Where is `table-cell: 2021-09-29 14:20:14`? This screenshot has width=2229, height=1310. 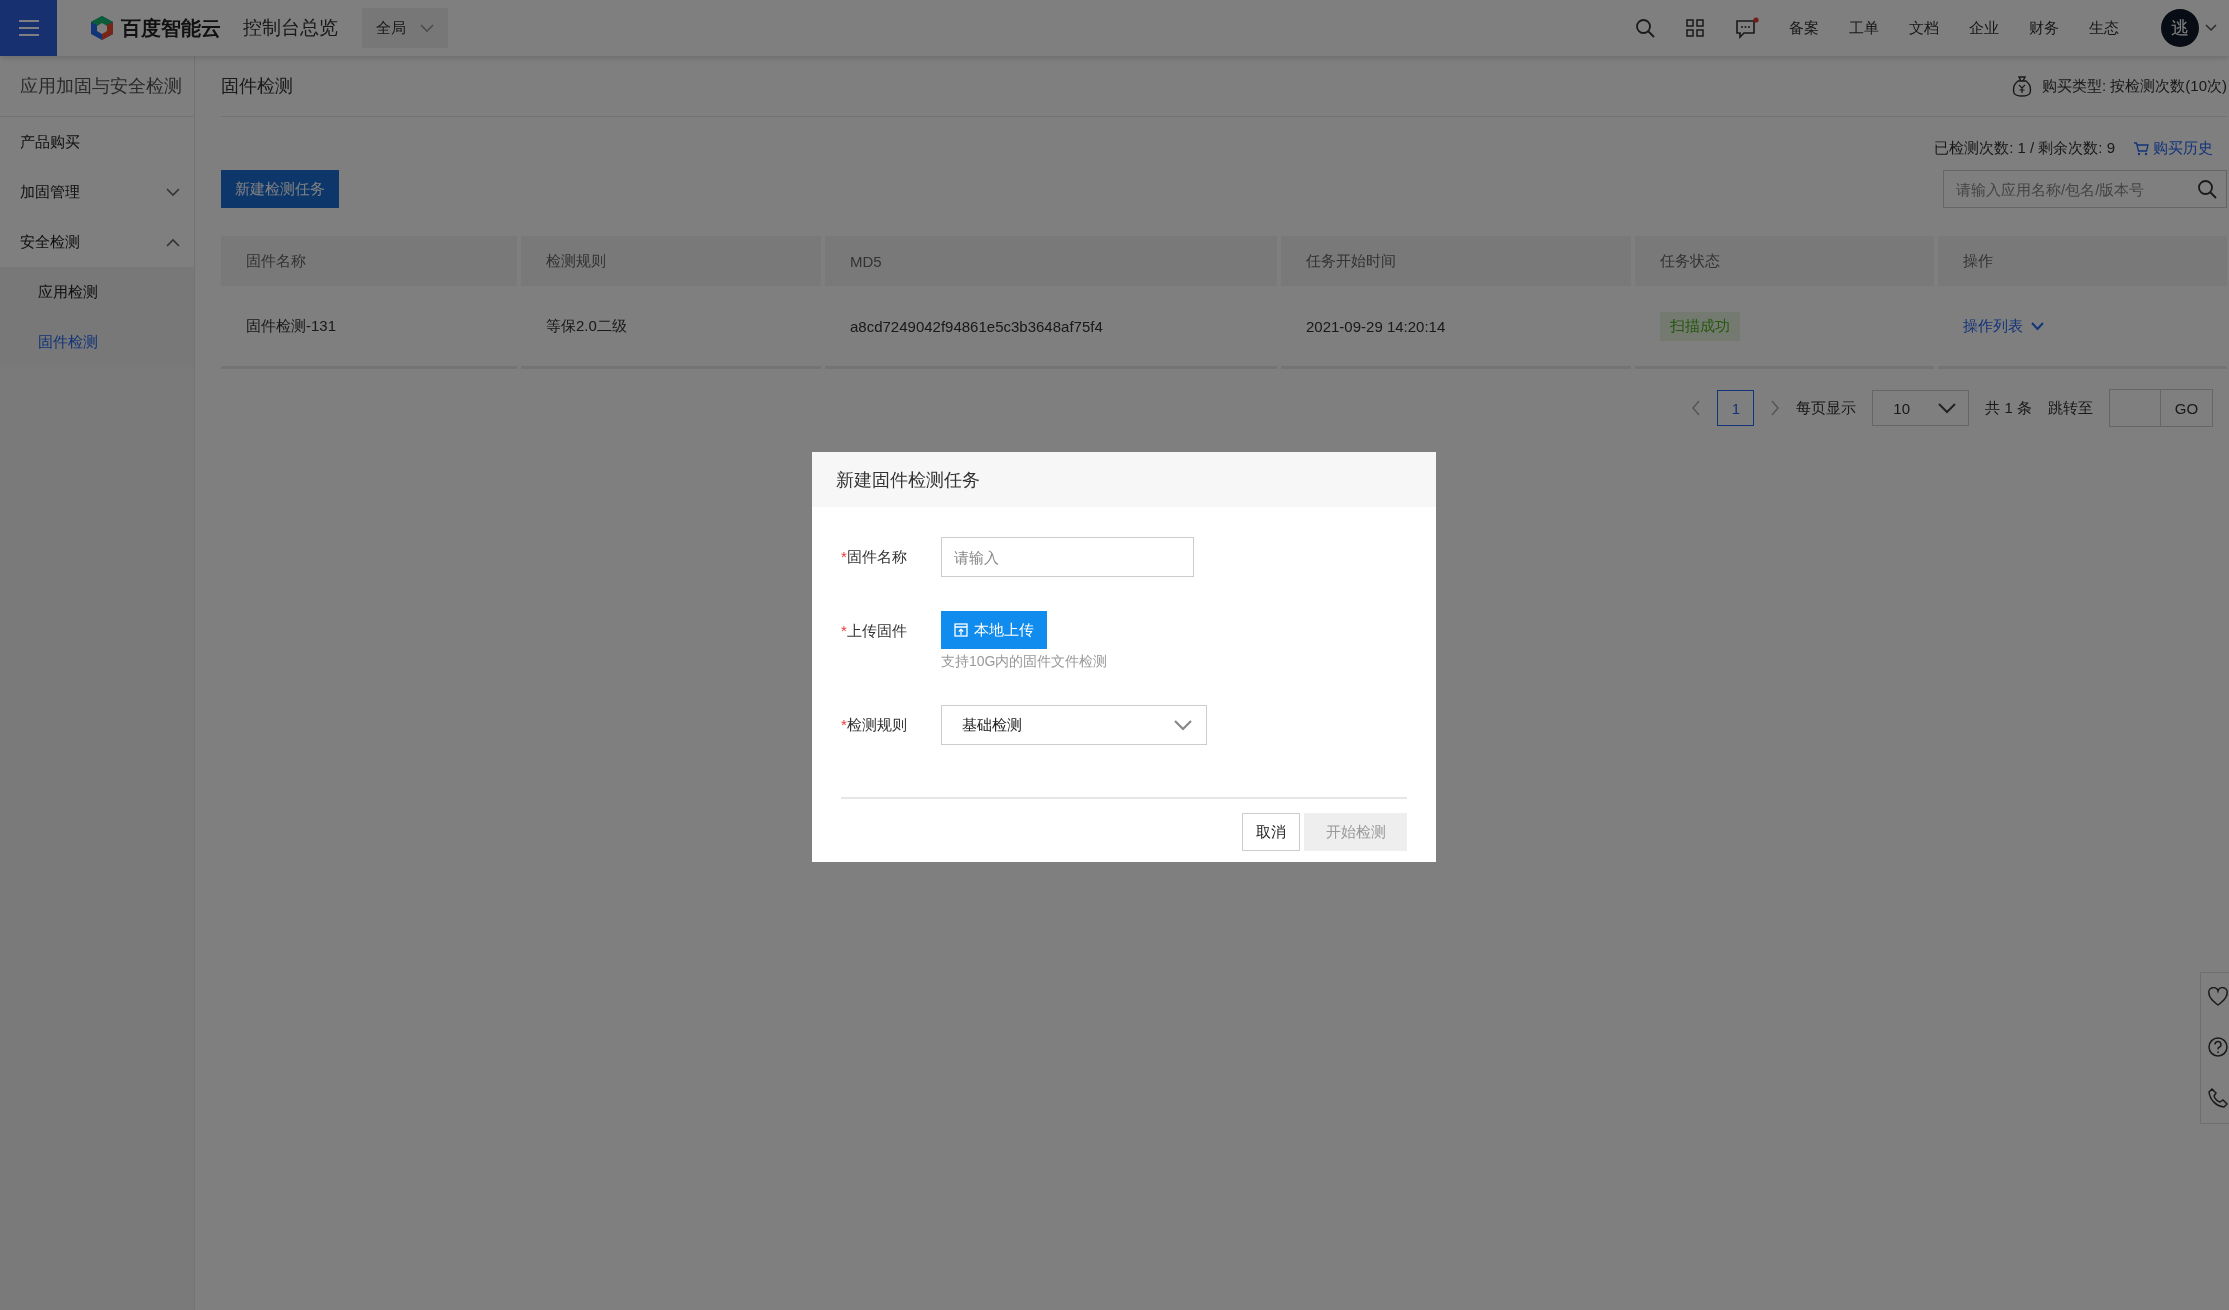 table-cell: 2021-09-29 14:20:14 is located at coordinates (1456, 327).